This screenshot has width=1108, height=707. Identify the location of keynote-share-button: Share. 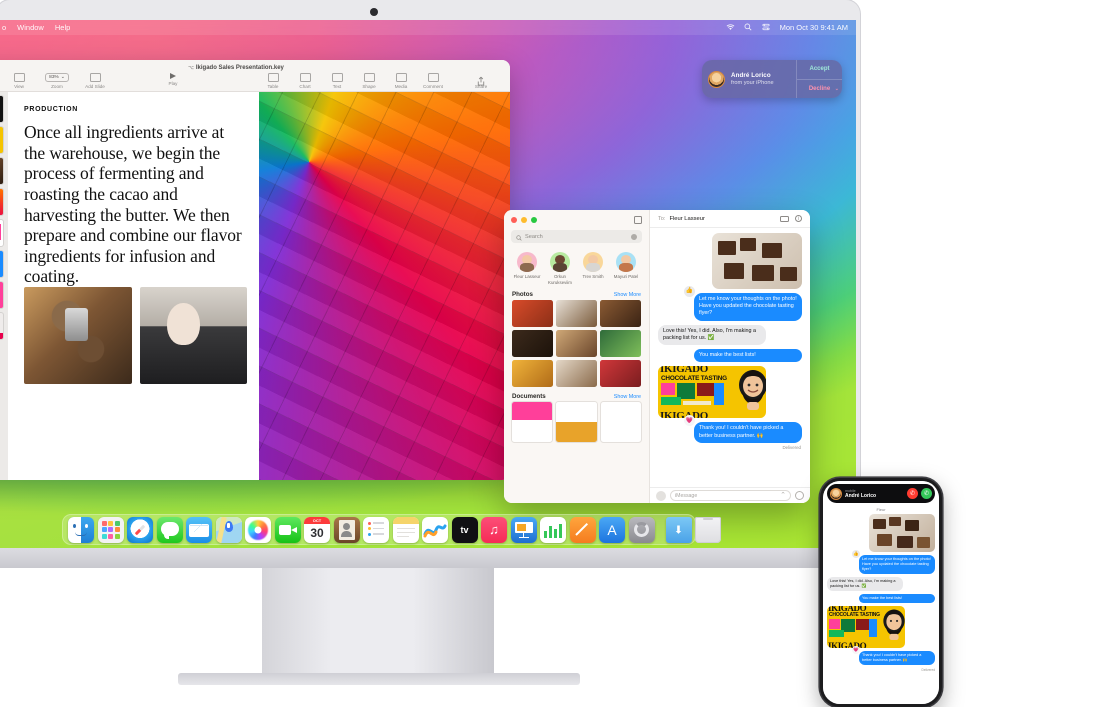
(481, 81).